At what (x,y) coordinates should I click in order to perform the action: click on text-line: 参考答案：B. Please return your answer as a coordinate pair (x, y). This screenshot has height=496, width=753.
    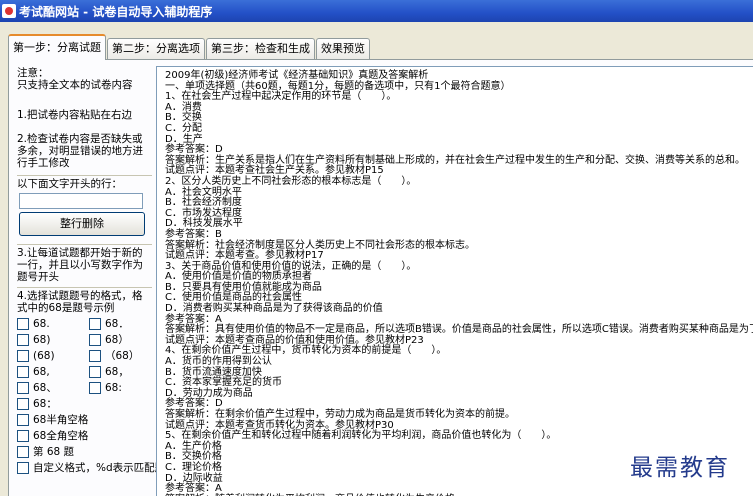
    Looking at the image, I should click on (193, 234).